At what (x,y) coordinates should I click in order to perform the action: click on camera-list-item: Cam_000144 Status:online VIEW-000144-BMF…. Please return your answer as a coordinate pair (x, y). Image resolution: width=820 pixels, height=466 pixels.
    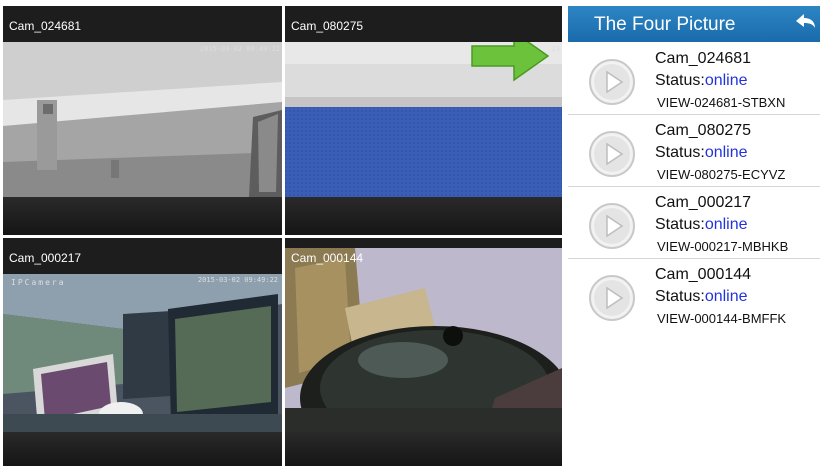
    Looking at the image, I should click on (694, 295).